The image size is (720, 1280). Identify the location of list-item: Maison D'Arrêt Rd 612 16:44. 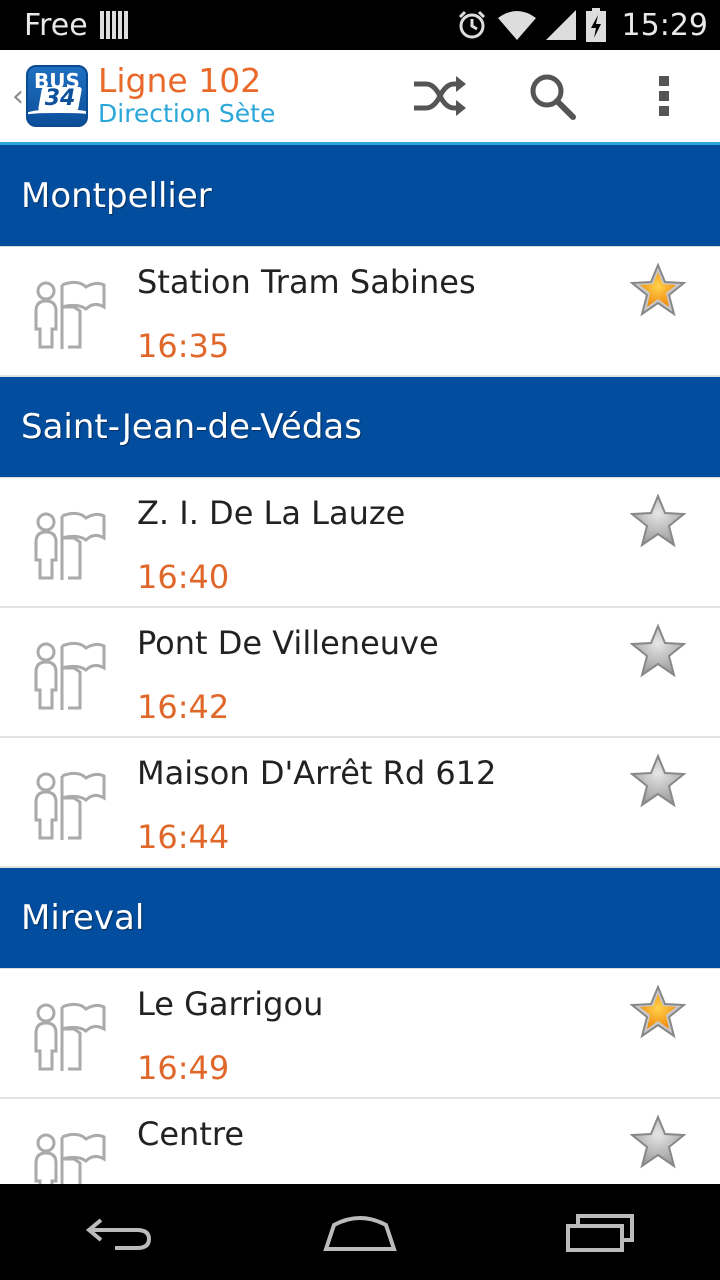
(360, 803).